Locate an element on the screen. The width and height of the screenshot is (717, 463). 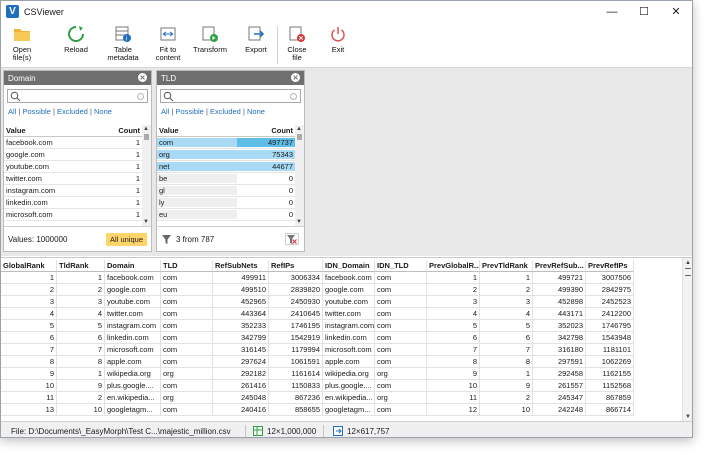
reload-icon is located at coordinates (76, 34).